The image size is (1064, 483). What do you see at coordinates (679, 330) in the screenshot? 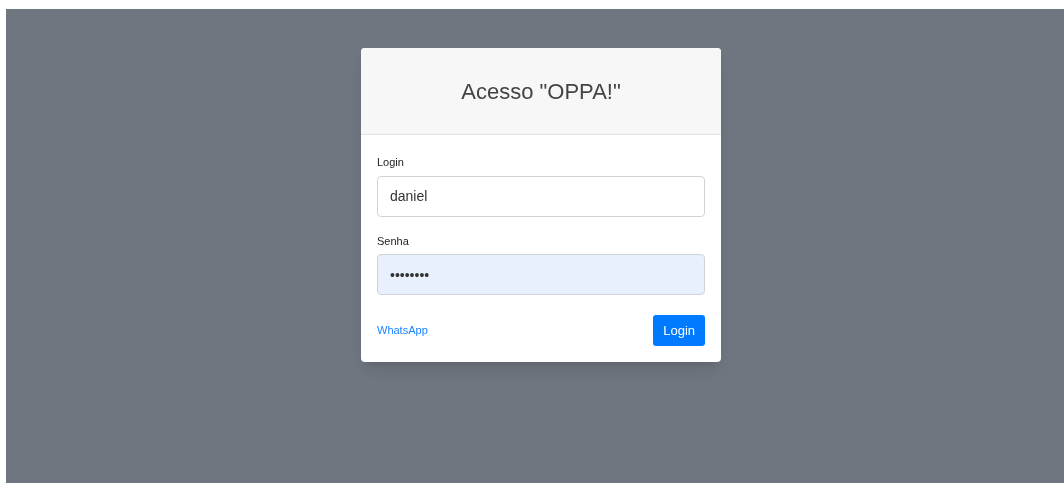
I see `login-button: Login` at bounding box center [679, 330].